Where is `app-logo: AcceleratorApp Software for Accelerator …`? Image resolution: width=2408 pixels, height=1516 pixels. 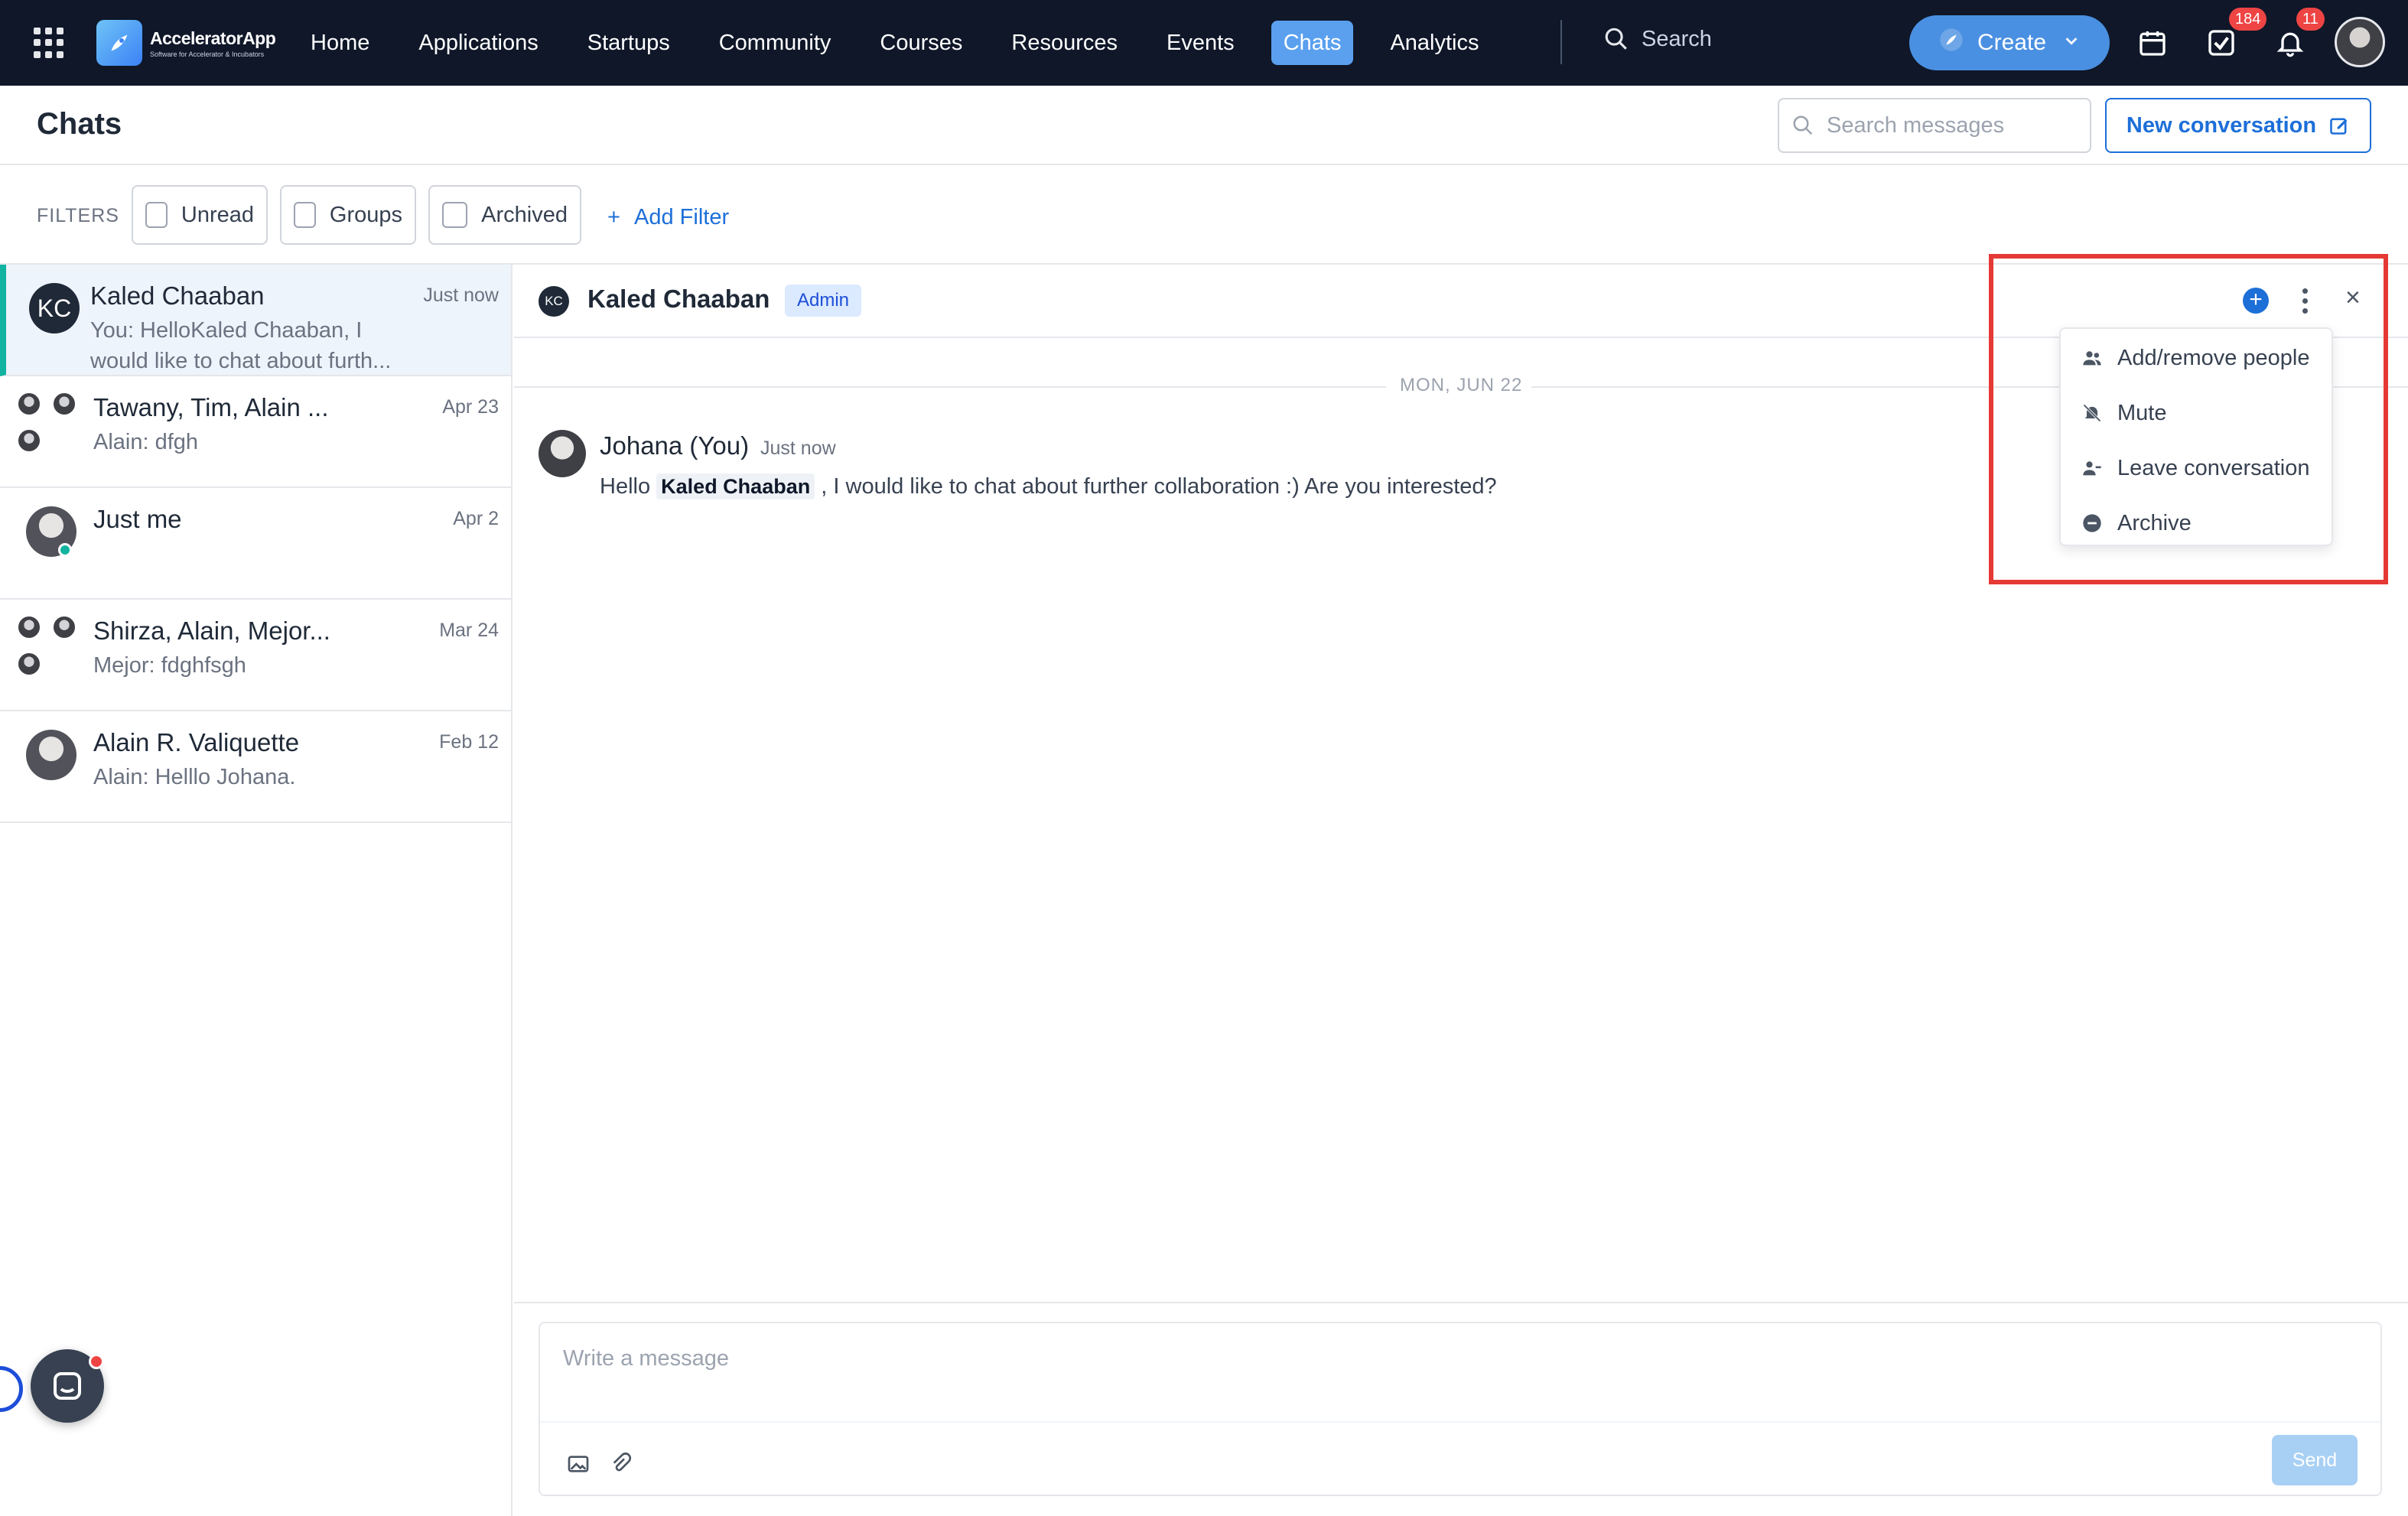 app-logo: AcceleratorApp Software for Accelerator … is located at coordinates (186, 43).